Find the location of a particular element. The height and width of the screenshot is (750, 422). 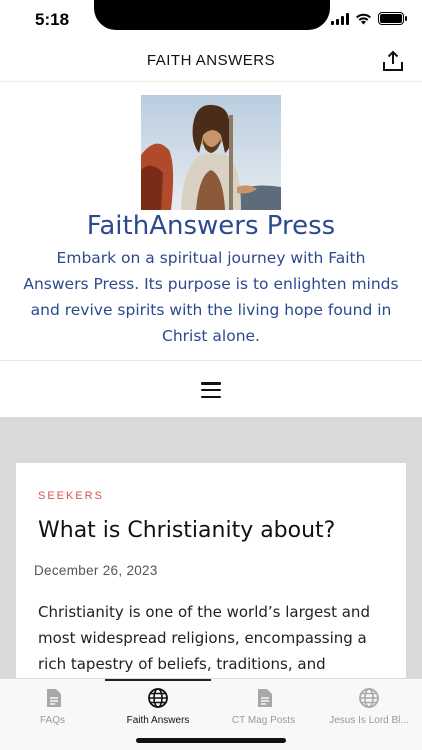

tab-label: FAQs is located at coordinates (52, 720).